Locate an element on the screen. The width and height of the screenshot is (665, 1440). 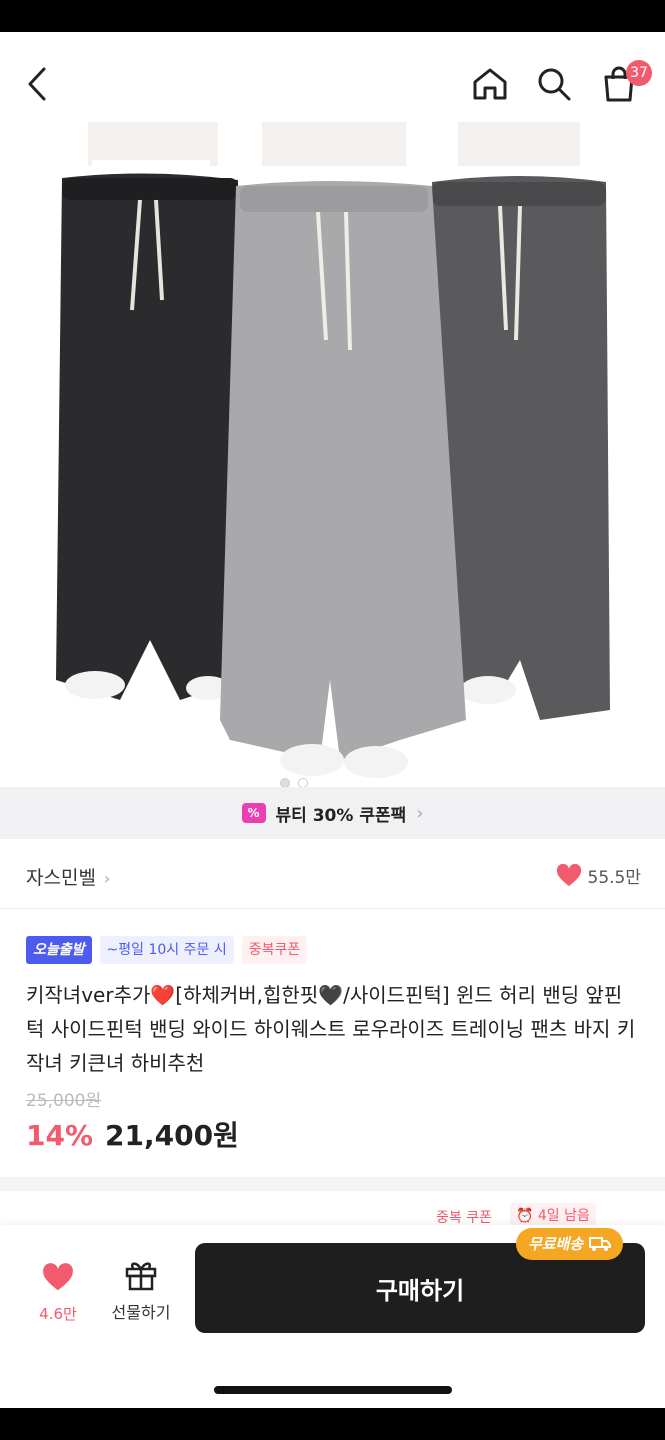
truck-icon is located at coordinates (600, 1244).